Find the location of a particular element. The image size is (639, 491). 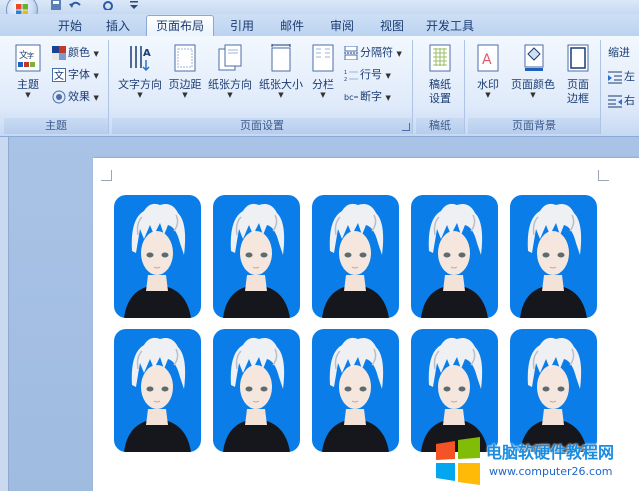

manuscript-settings-label-line1: 稿纸 is located at coordinates (440, 84).